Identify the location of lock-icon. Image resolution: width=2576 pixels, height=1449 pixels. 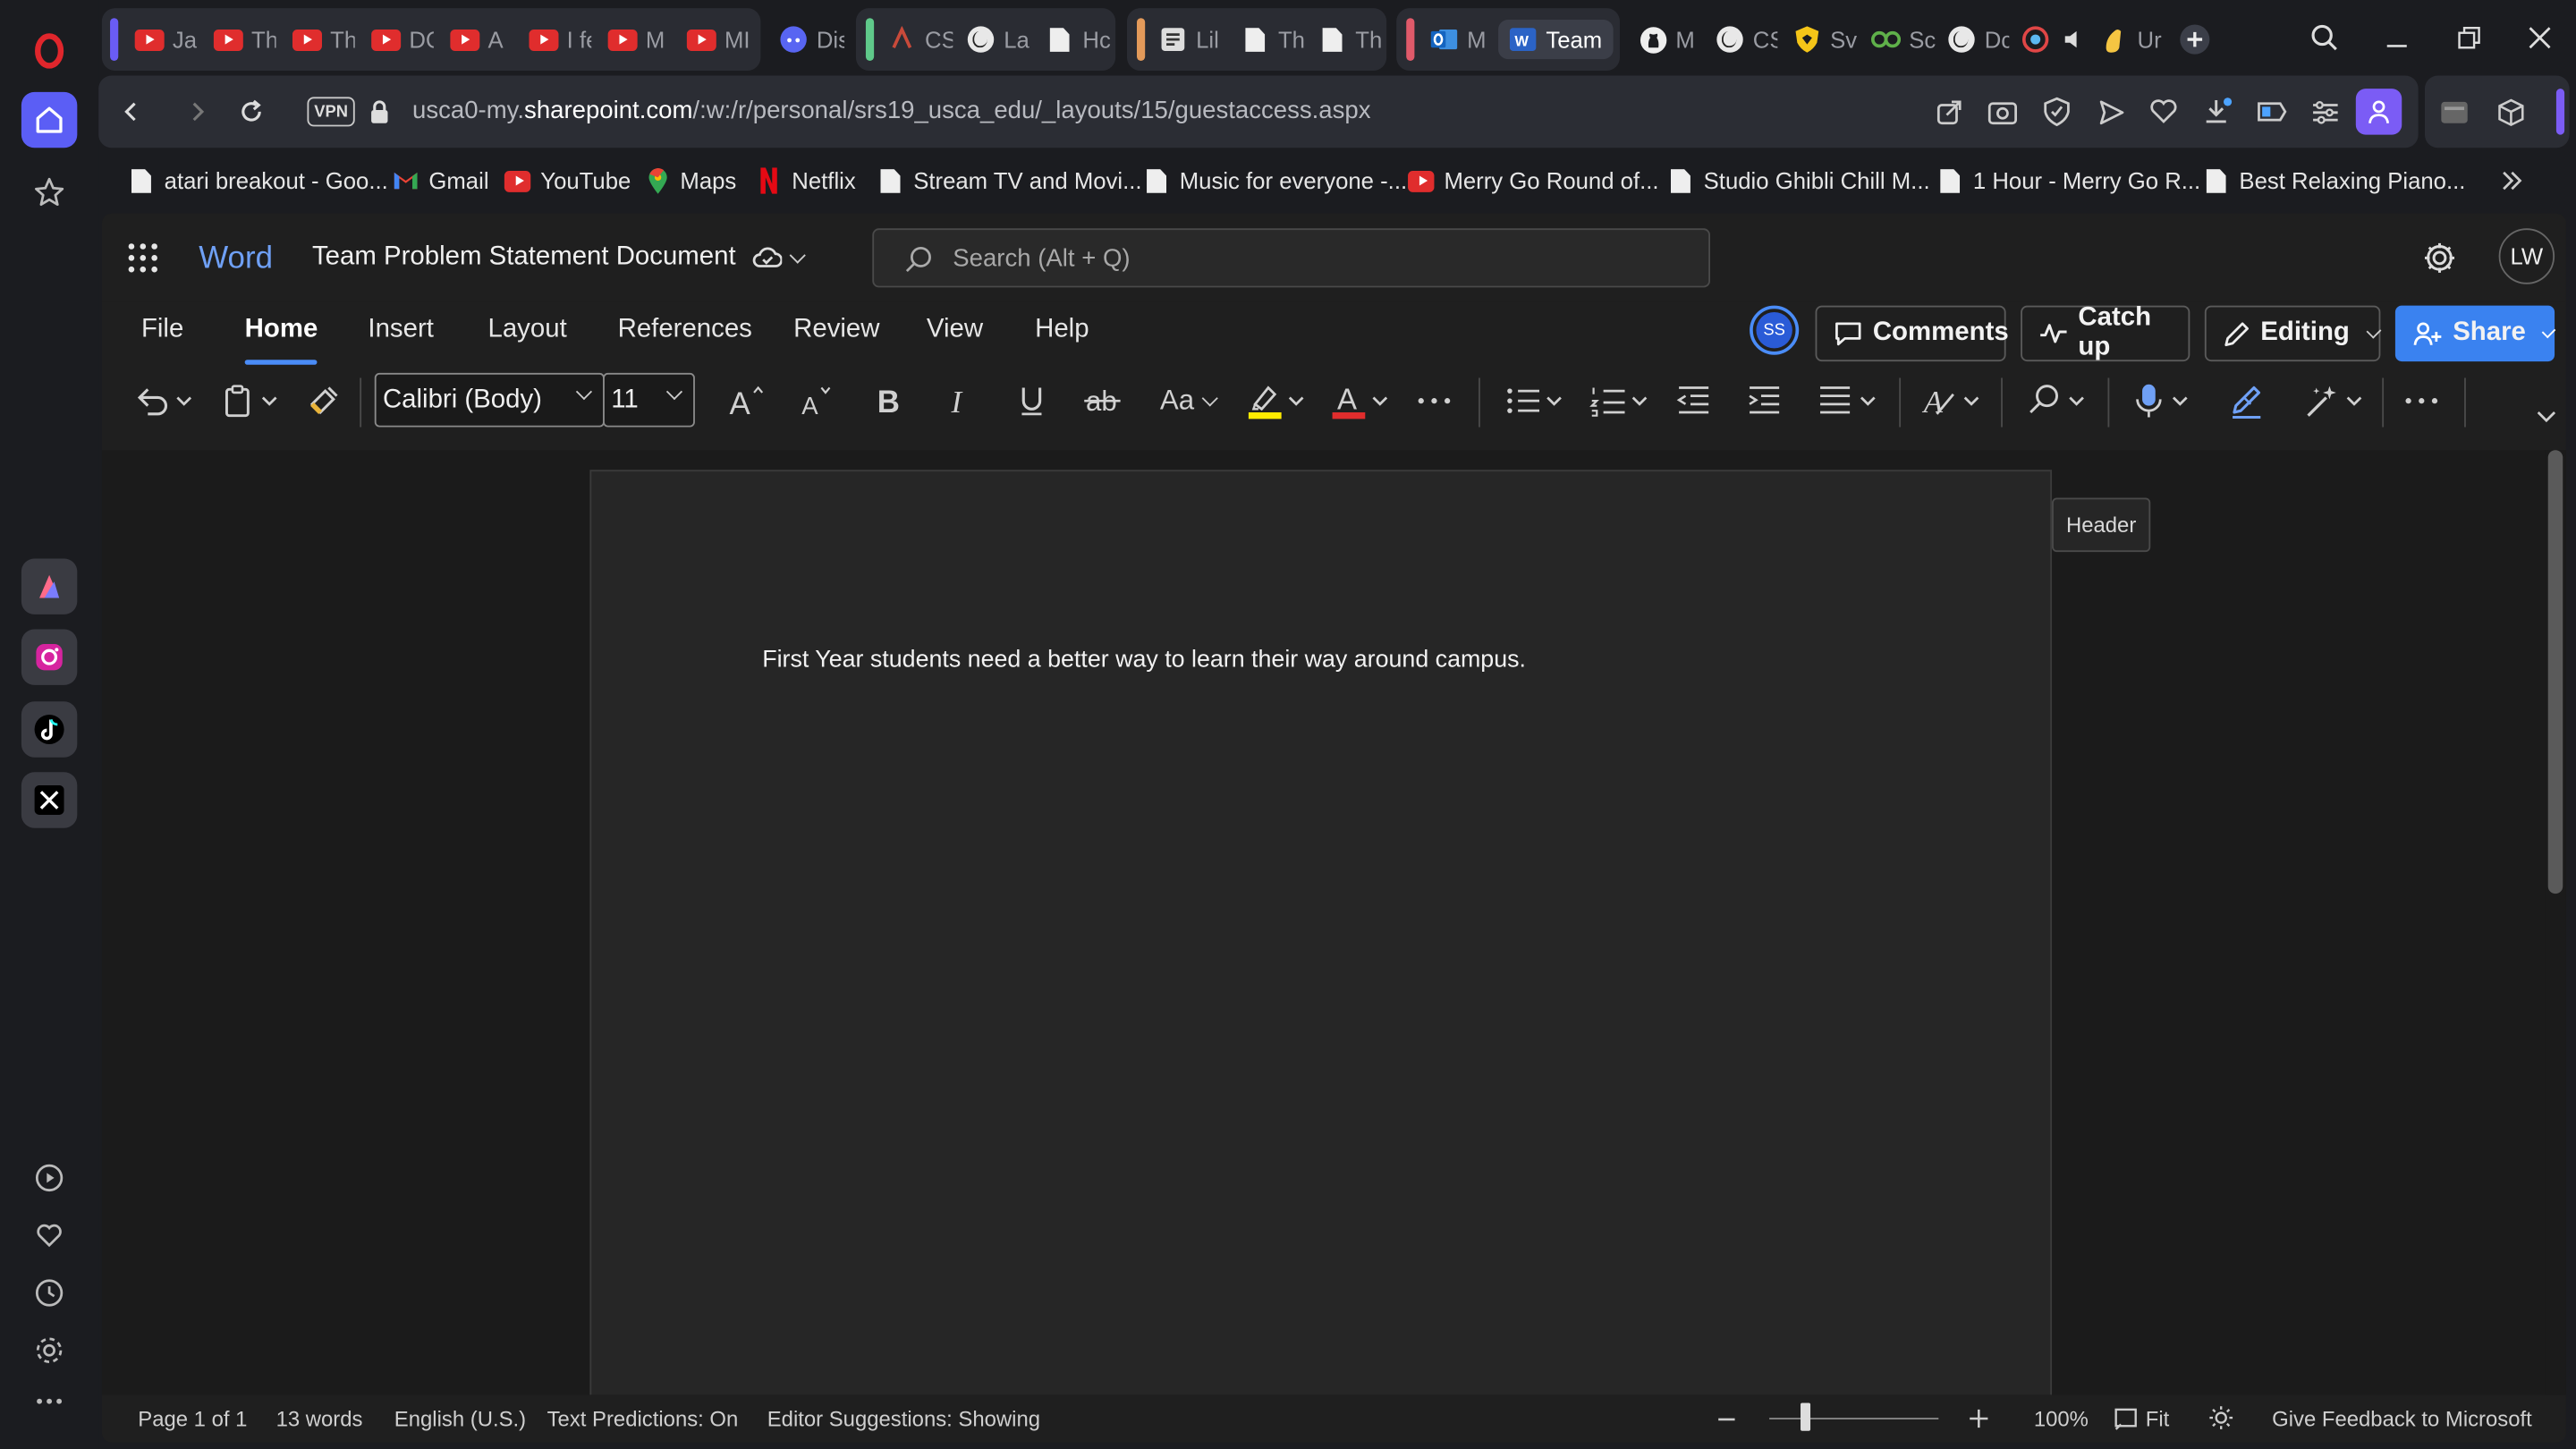
(379, 111).